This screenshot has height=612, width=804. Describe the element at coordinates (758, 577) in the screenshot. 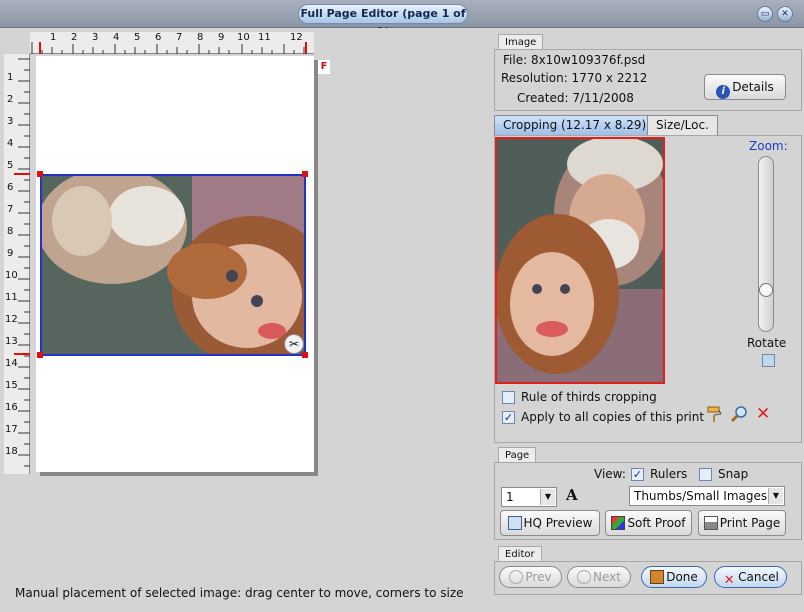

I see `cancel-label: Cancel` at that location.